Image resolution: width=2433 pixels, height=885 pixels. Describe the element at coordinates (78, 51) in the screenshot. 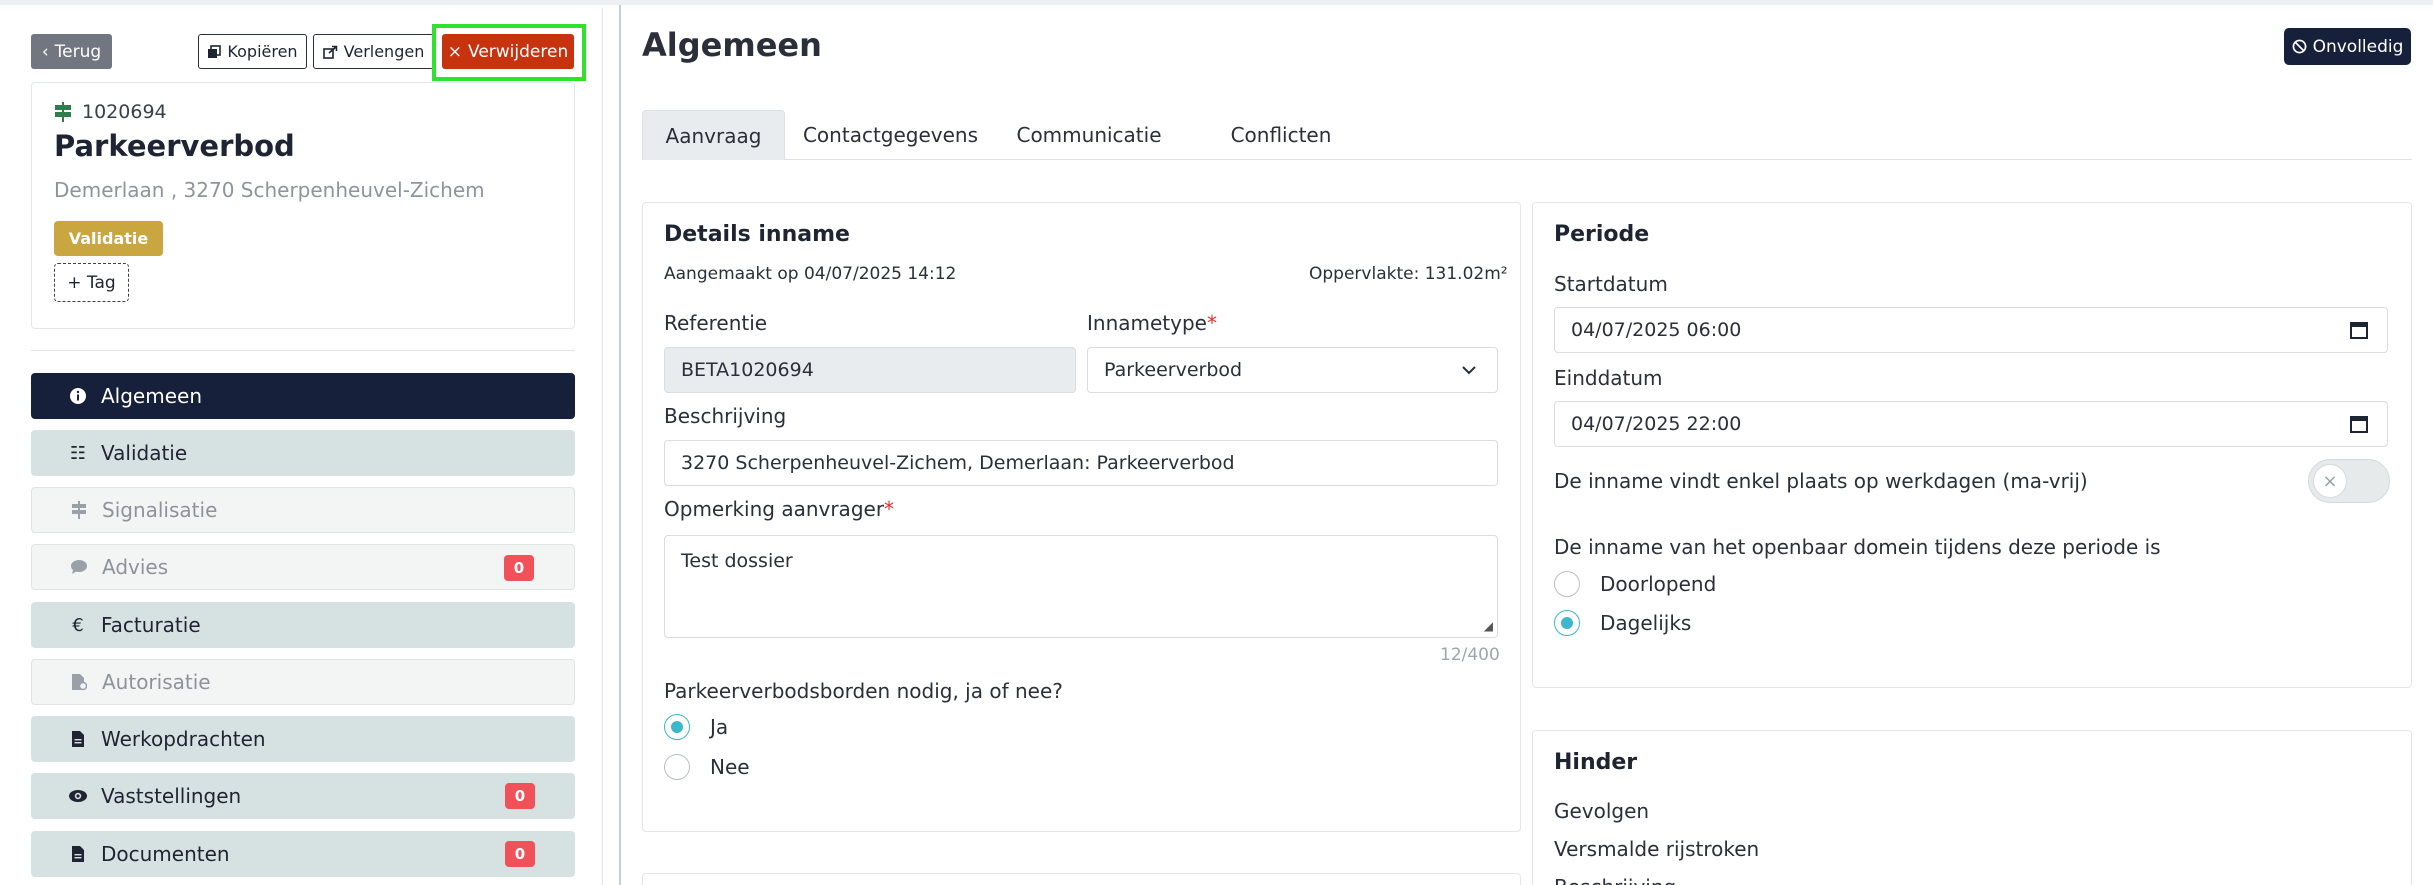

I see `back-button-label: Terug` at that location.